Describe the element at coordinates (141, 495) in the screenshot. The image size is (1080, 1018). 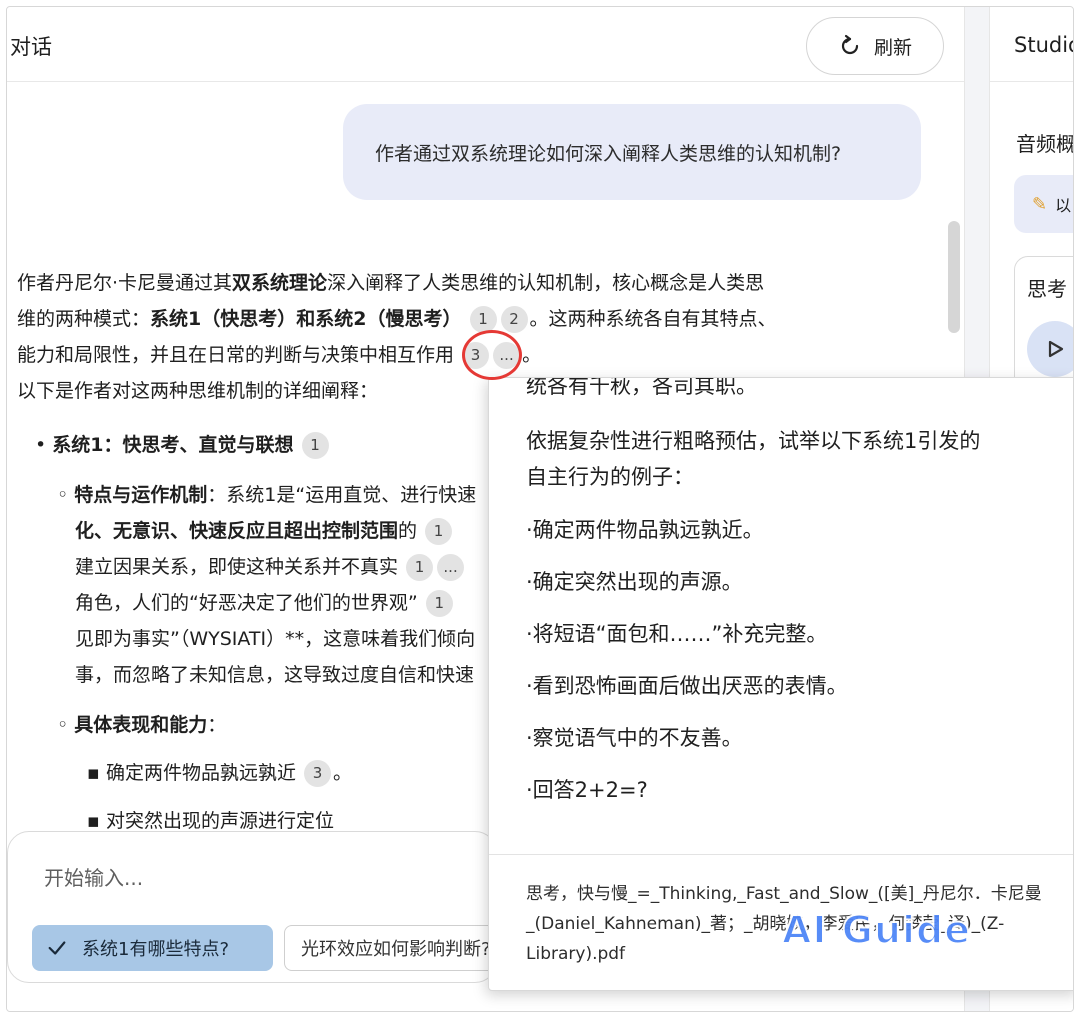
I see `sub-bullet-heading: 特点与运作机制` at that location.